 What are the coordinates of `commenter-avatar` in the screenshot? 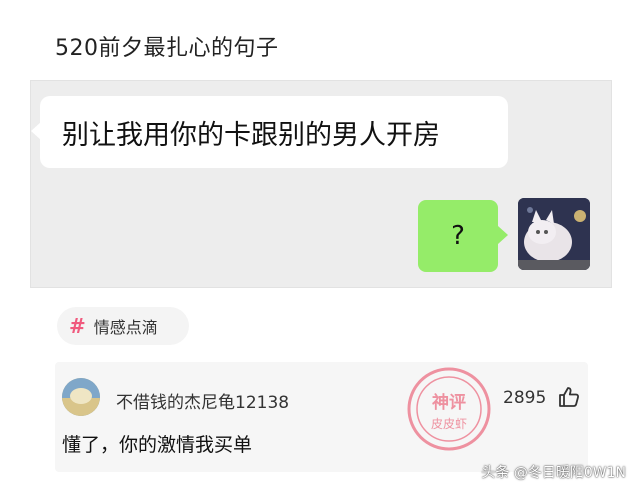 It's located at (81, 397).